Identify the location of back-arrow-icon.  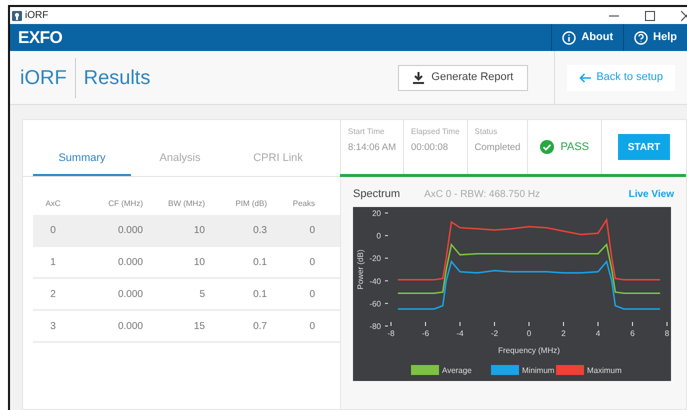
(585, 77).